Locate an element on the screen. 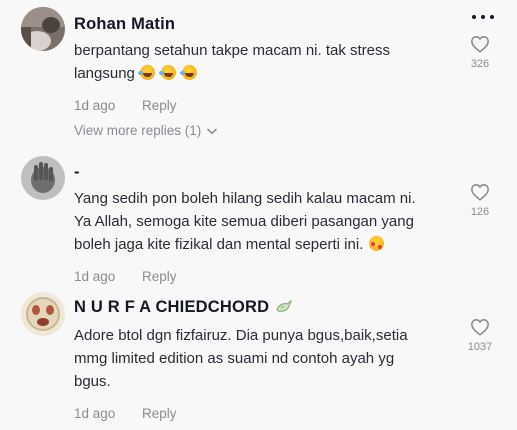 This screenshot has height=430, width=517. view-more-replies-button: View more replies (1) is located at coordinates (146, 130).